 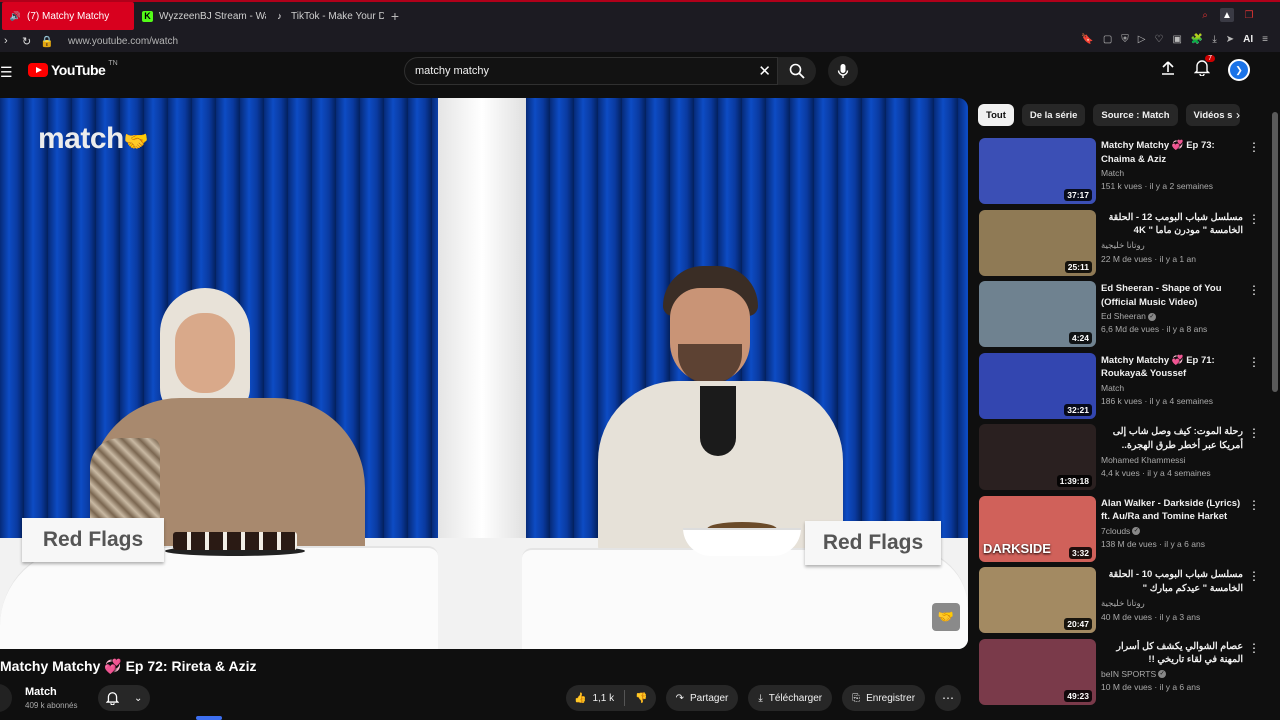 I want to click on hamburger-menu-icon: ☰, so click(x=6, y=72).